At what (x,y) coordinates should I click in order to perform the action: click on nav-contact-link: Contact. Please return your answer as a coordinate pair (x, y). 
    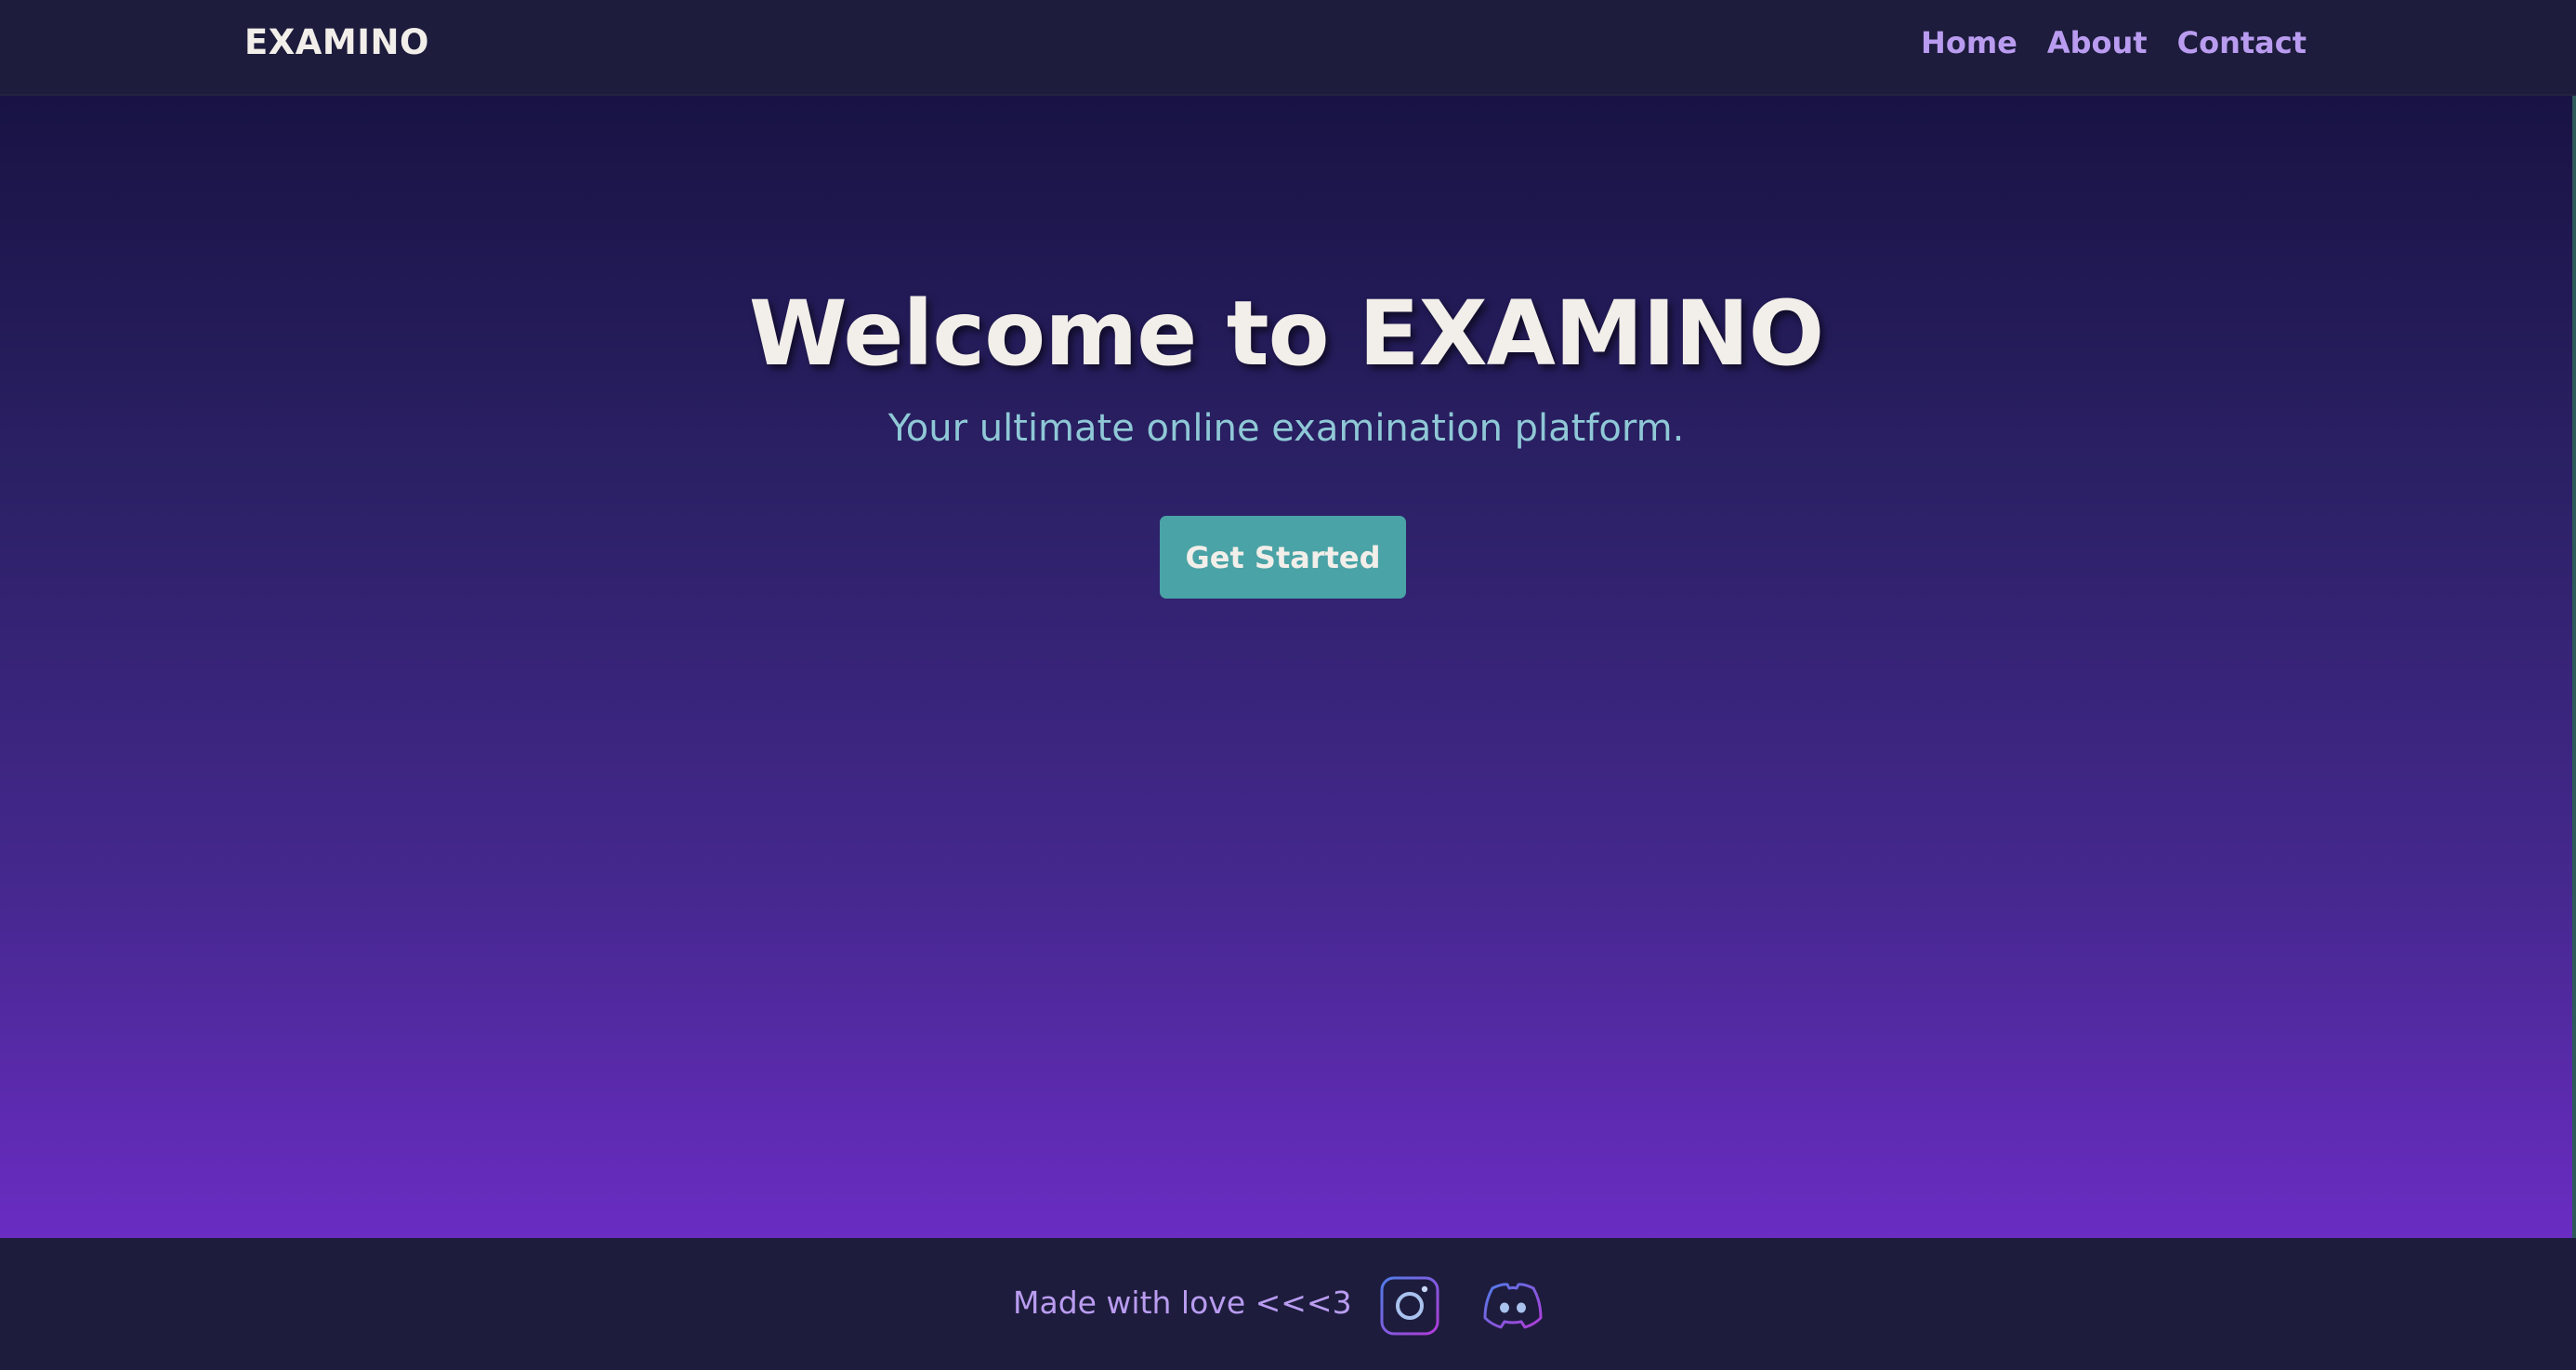
    Looking at the image, I should click on (2242, 42).